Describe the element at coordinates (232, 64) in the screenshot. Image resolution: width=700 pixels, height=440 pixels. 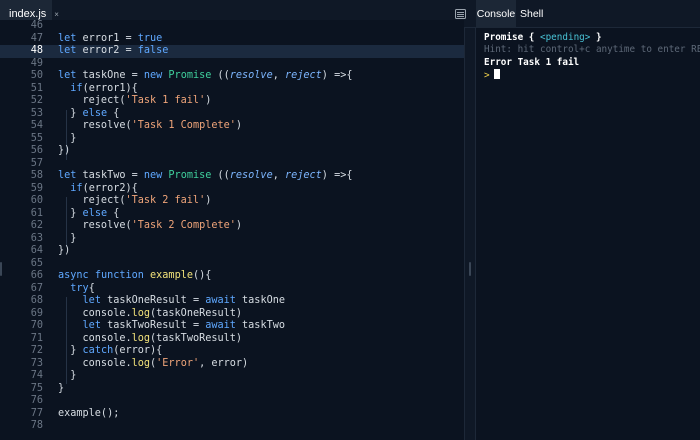
I see `code-line: 49` at that location.